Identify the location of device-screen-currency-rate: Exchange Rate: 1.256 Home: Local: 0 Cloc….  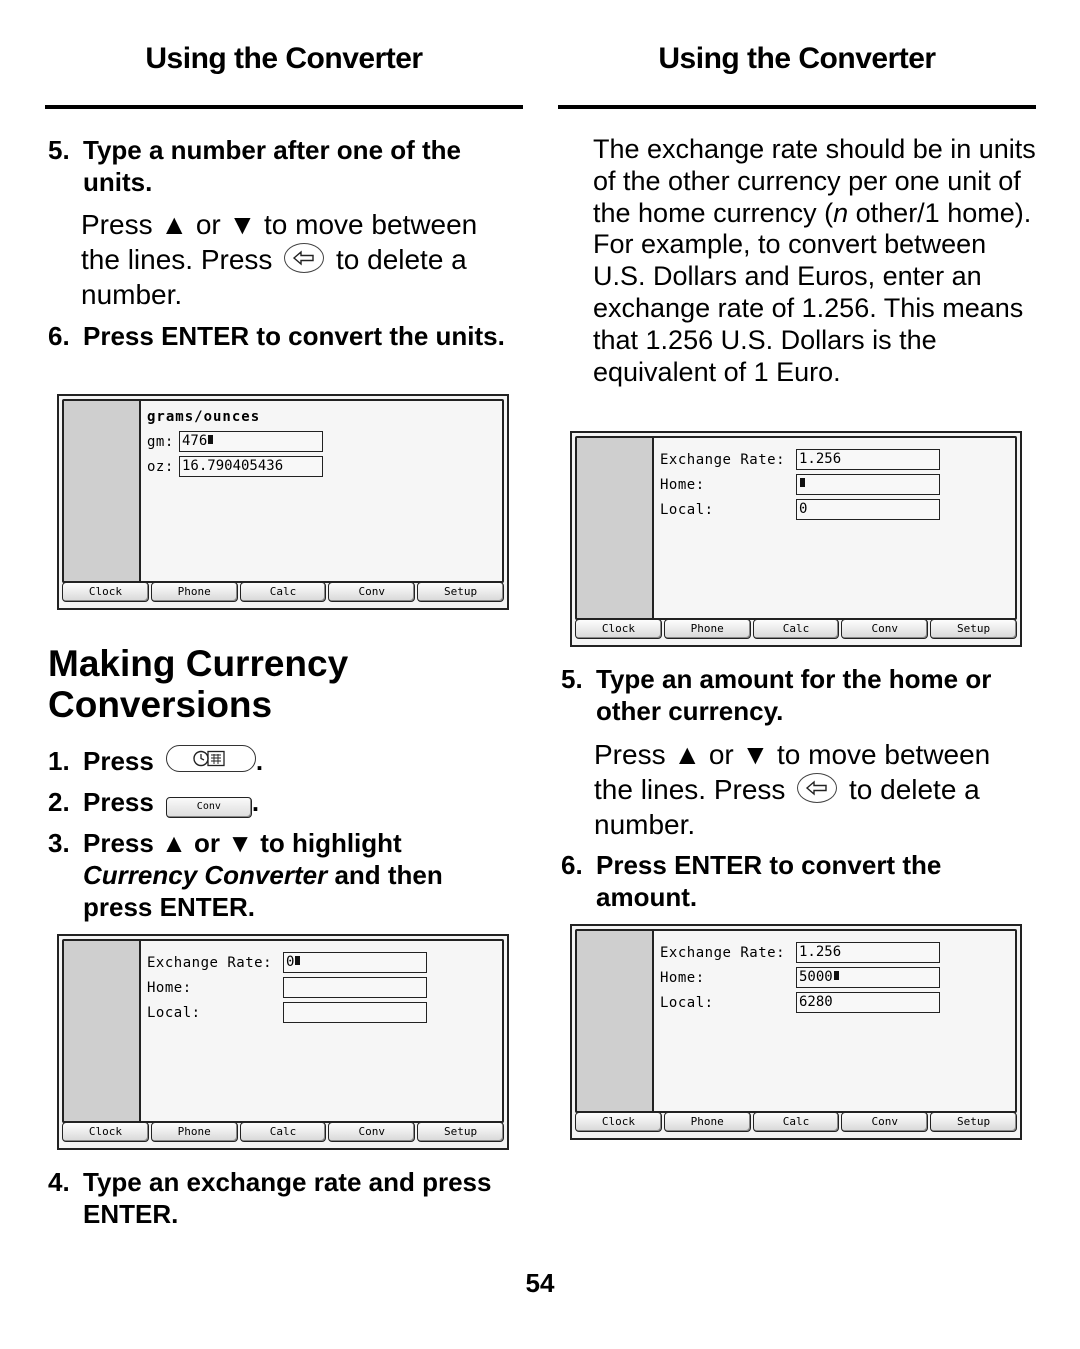
(796, 539).